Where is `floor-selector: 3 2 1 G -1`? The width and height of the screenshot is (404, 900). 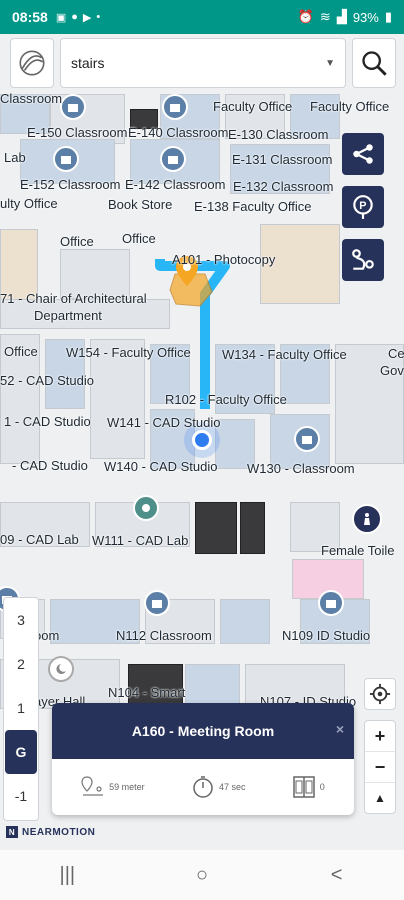
floor-selector: 3 2 1 G -1 is located at coordinates (21, 709).